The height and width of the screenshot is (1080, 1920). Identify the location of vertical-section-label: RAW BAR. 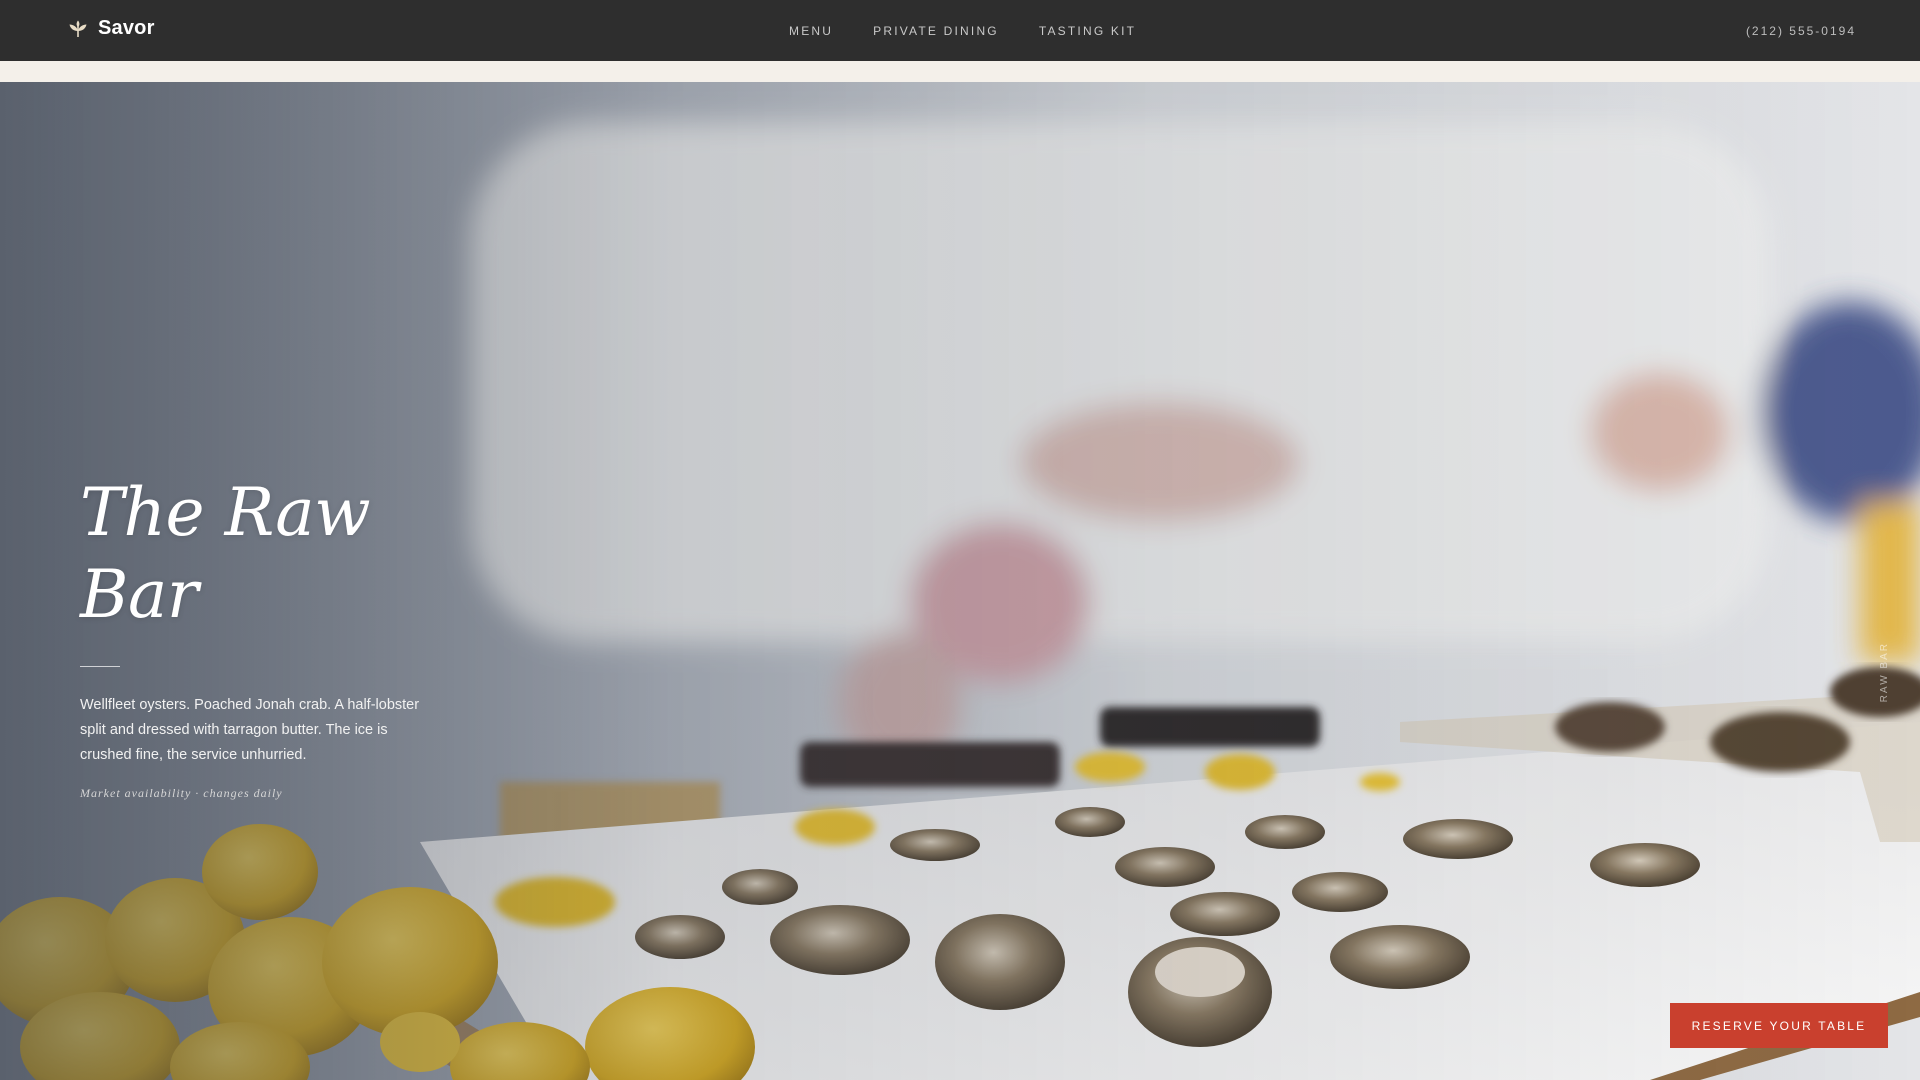
(1884, 672).